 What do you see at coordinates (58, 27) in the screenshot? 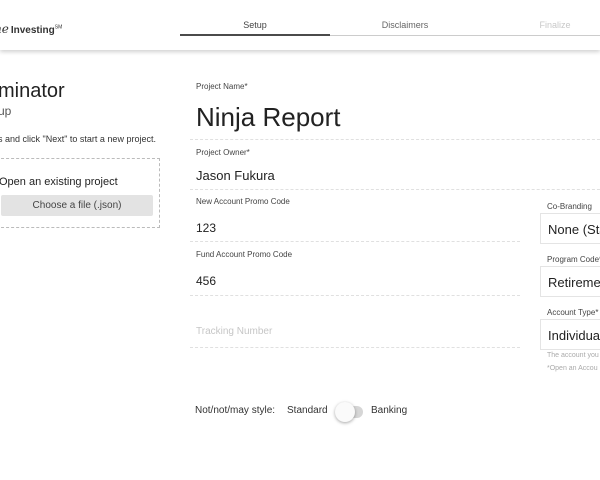
I see `logo-service-mark: SM` at bounding box center [58, 27].